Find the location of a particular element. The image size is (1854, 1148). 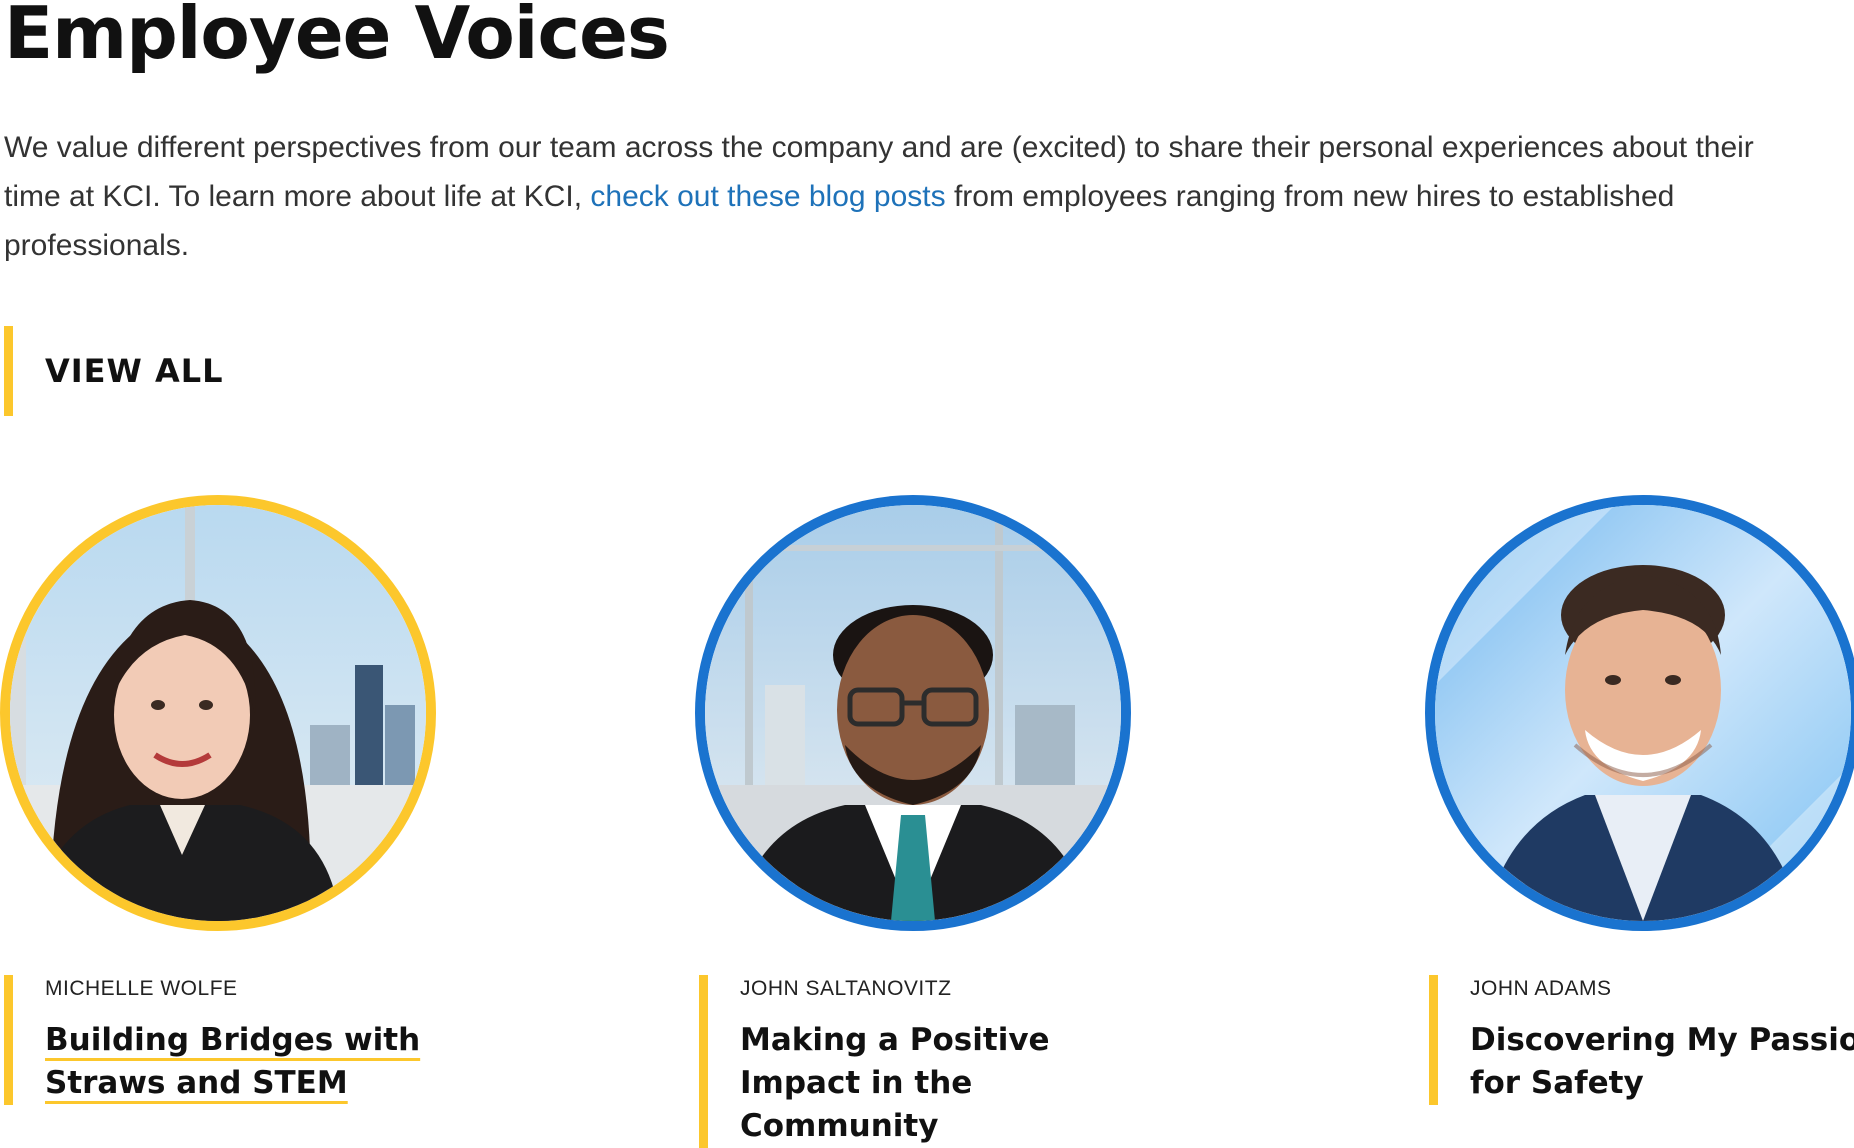

post-author: JOHN ADAMS is located at coordinates (1541, 988).